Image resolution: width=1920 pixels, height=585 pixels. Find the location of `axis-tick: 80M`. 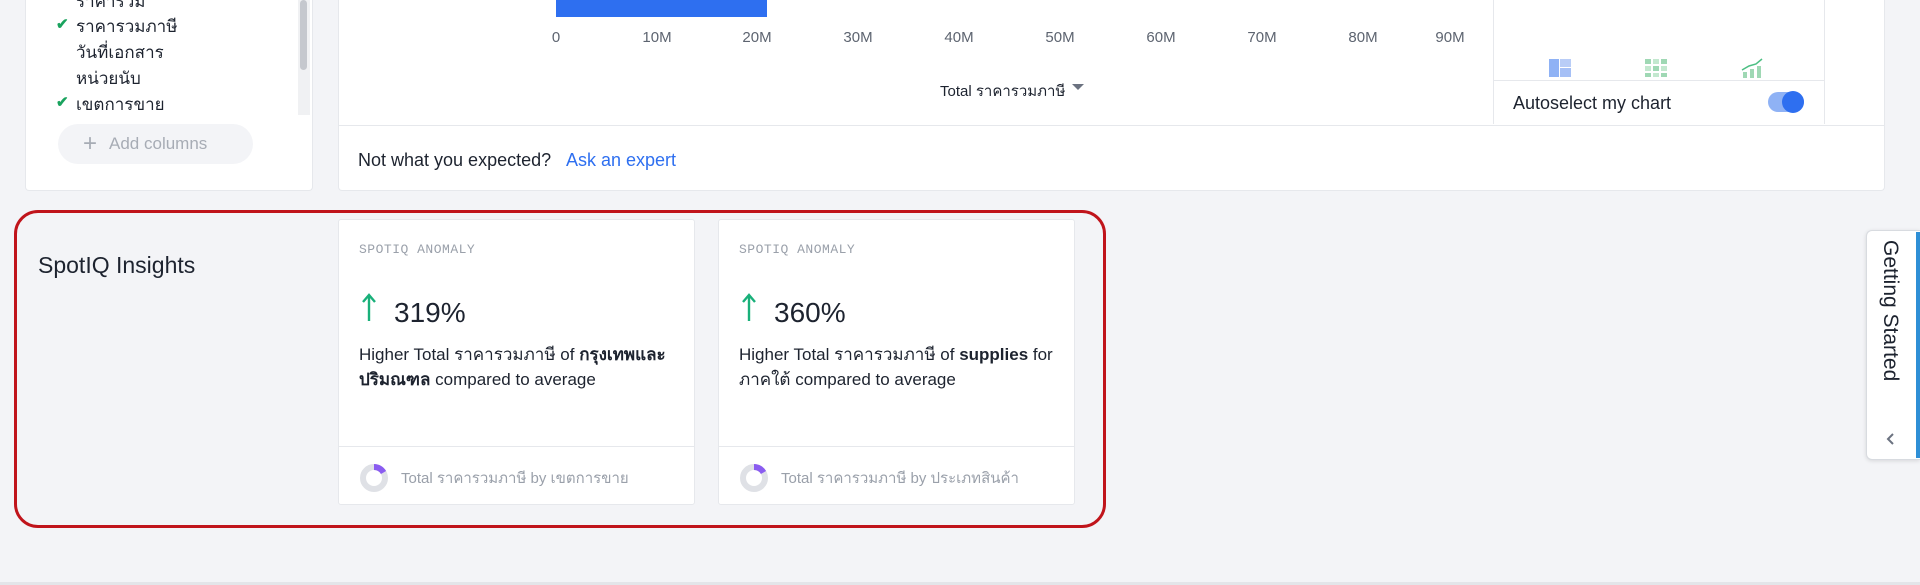

axis-tick: 80M is located at coordinates (1363, 37).